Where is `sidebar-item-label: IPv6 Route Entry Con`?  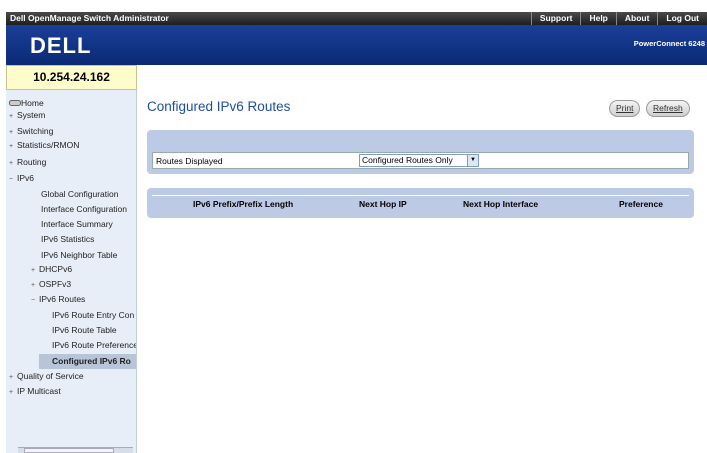 sidebar-item-label: IPv6 Route Entry Con is located at coordinates (93, 315).